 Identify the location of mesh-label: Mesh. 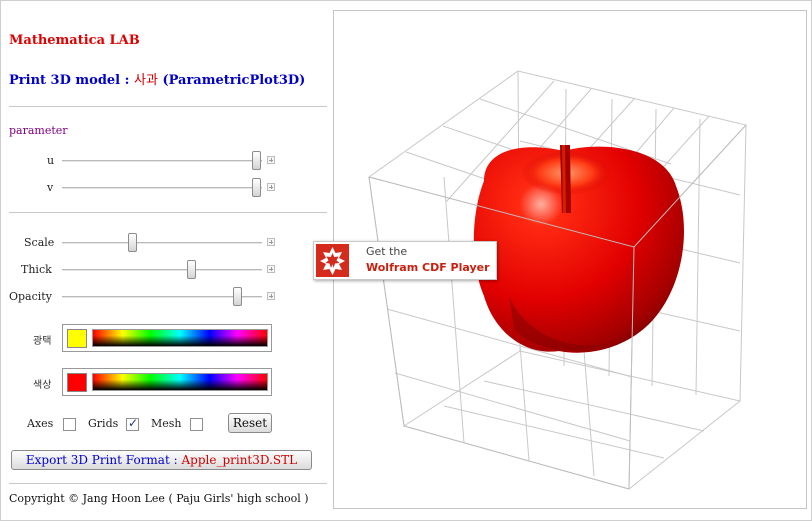
(166, 423).